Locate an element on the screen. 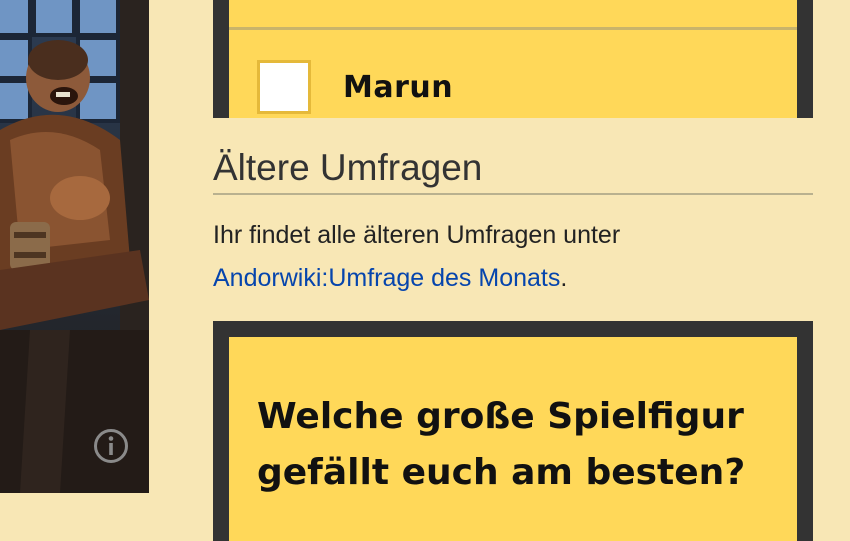 This screenshot has width=850, height=541. paragraph-text: Ihr findet alle älteren Umfragen unter is located at coordinates (417, 235).